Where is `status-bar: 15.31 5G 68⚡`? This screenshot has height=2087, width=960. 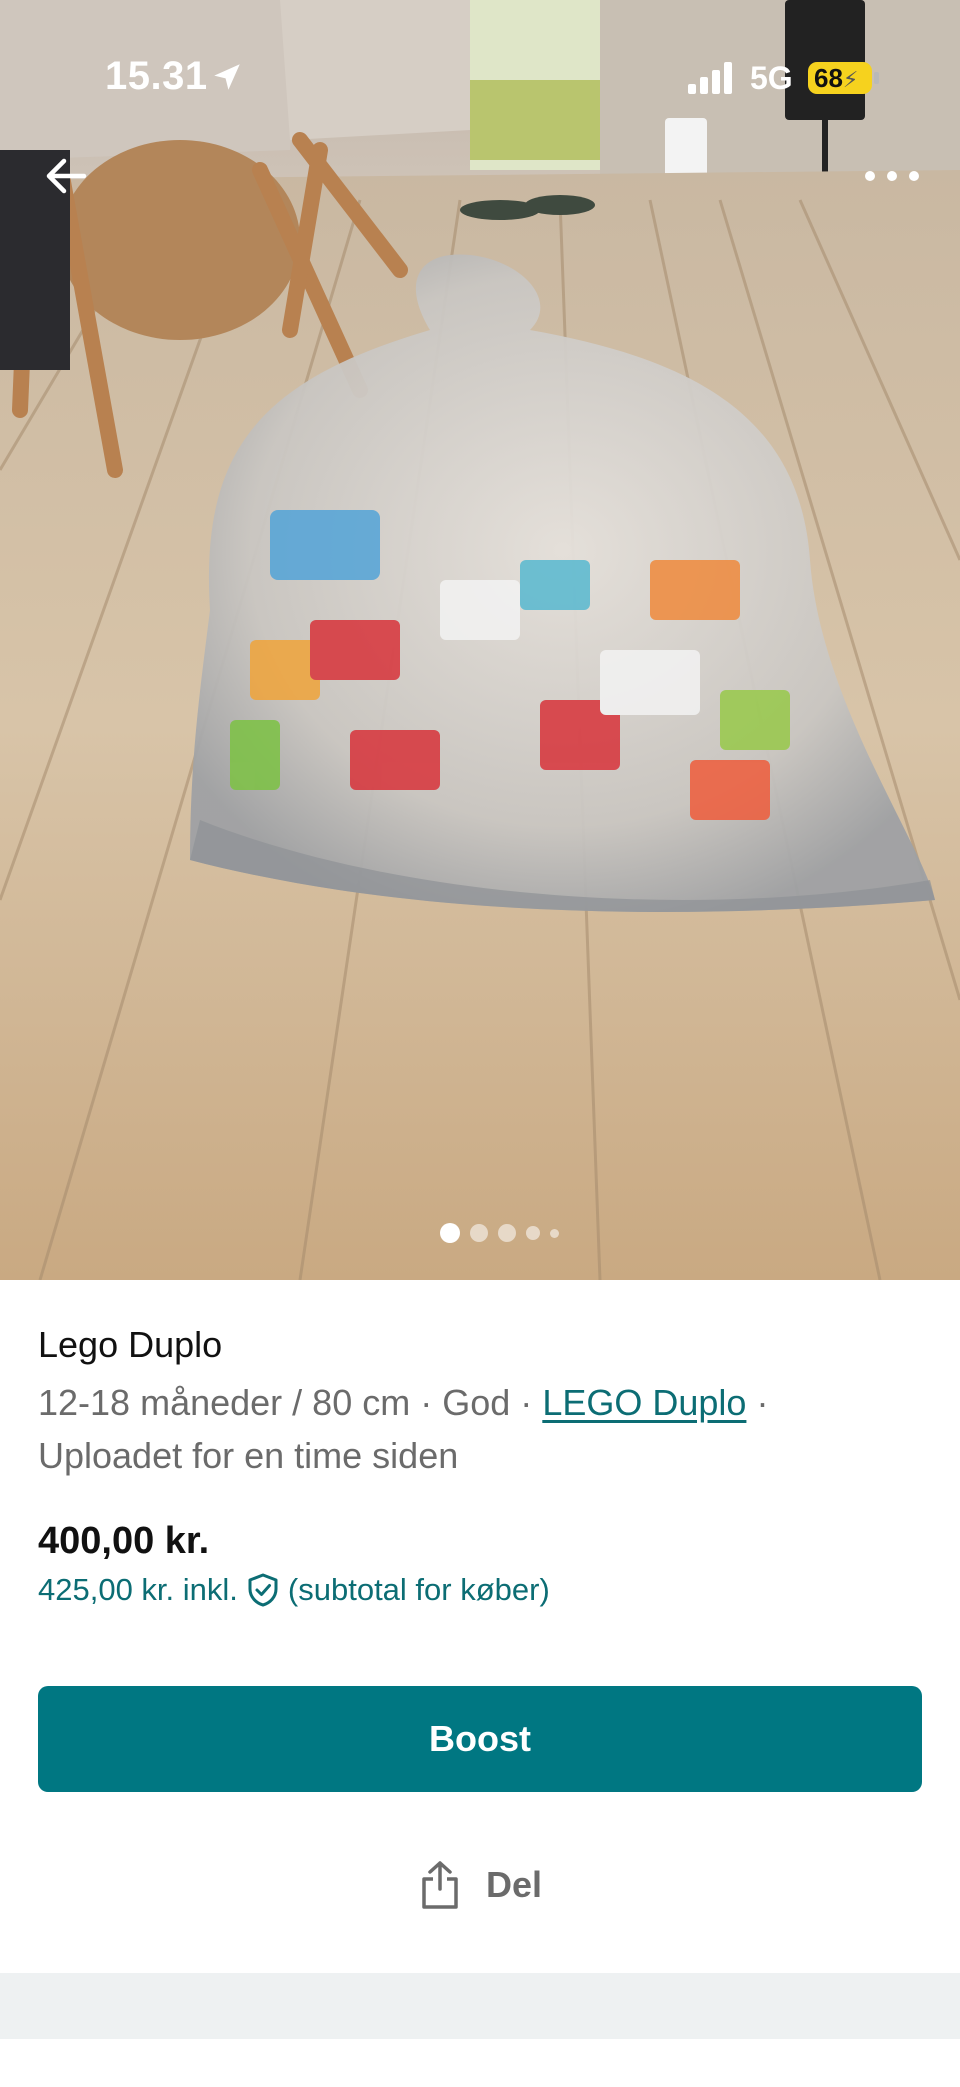
status-bar: 15.31 5G 68⚡ is located at coordinates (480, 80).